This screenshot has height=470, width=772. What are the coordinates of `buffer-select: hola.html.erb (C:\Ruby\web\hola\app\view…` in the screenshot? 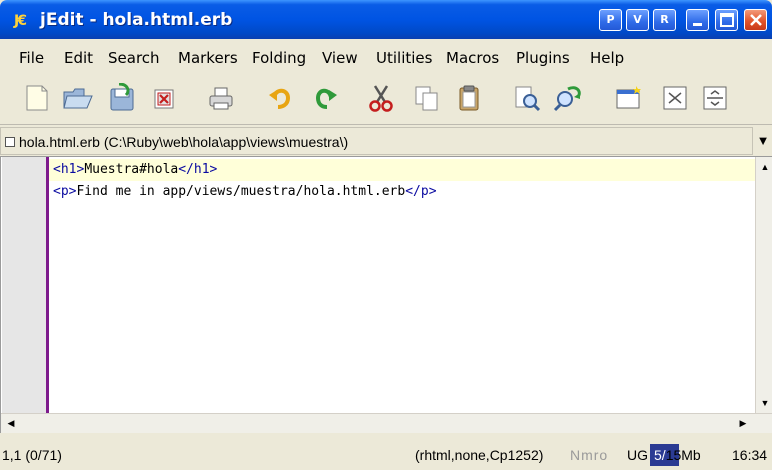 It's located at (376, 141).